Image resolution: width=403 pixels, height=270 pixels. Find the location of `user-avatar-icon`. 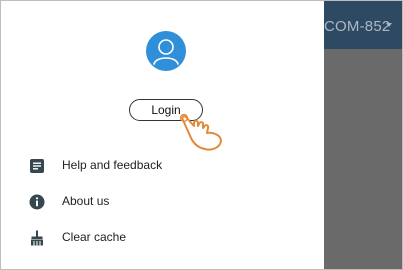

user-avatar-icon is located at coordinates (166, 51).